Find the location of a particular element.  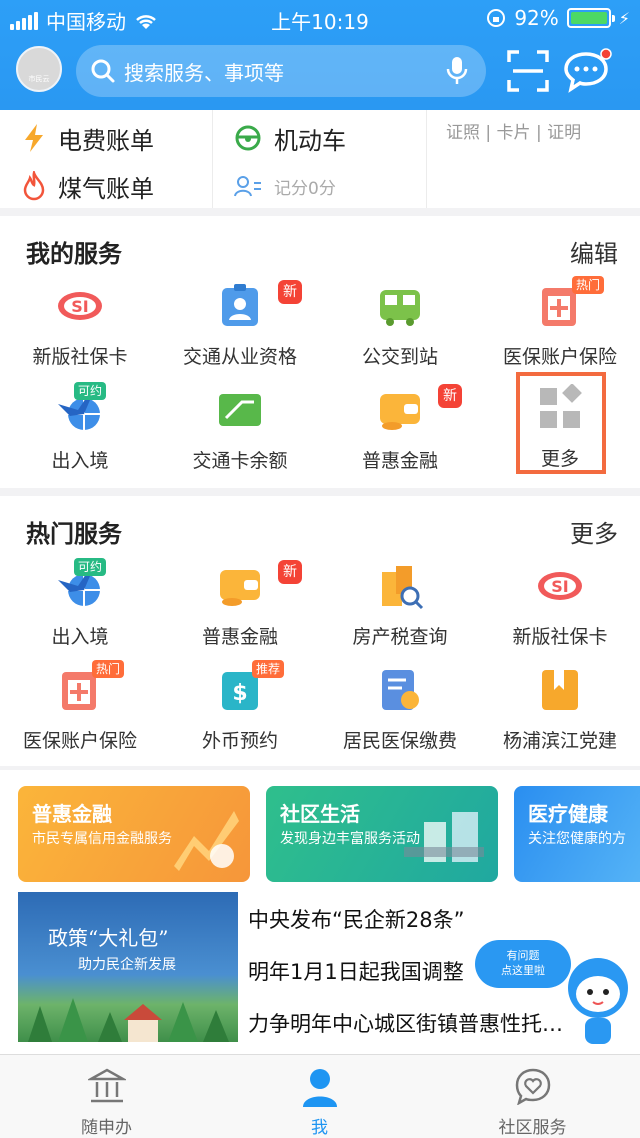

edit-button: 编辑 is located at coordinates (594, 251).